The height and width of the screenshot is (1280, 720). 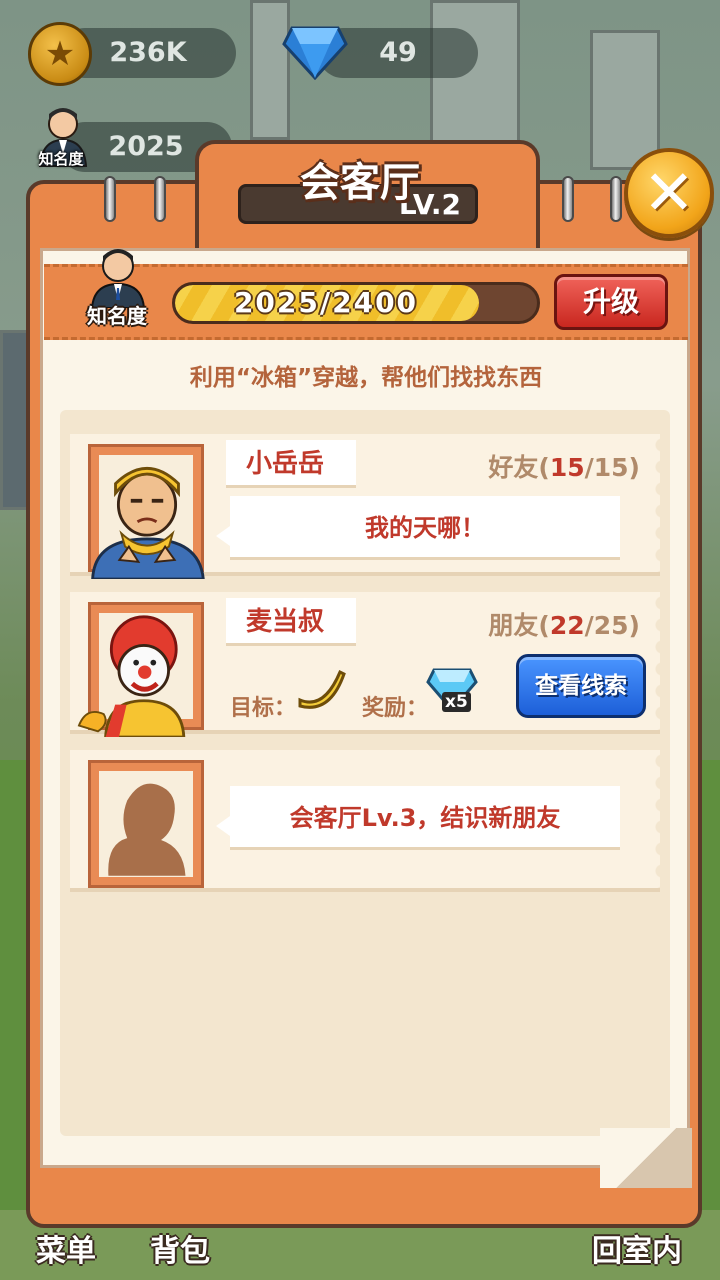 I want to click on go-indoor-button: 回室内, so click(x=637, y=1248).